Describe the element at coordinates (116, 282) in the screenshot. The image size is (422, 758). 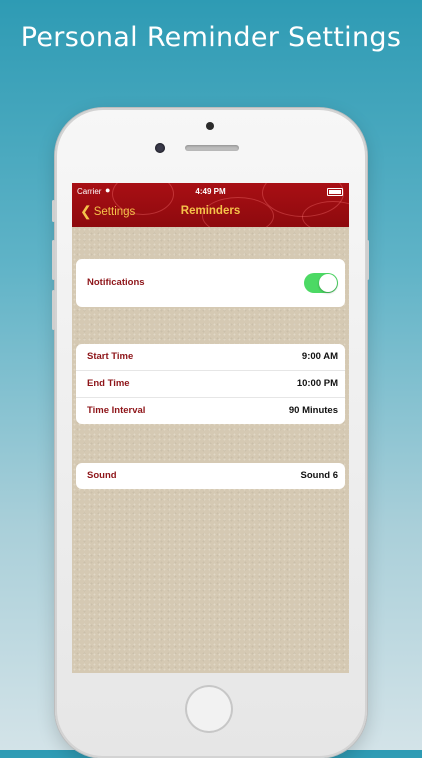
I see `notifications-label: Notifications` at that location.